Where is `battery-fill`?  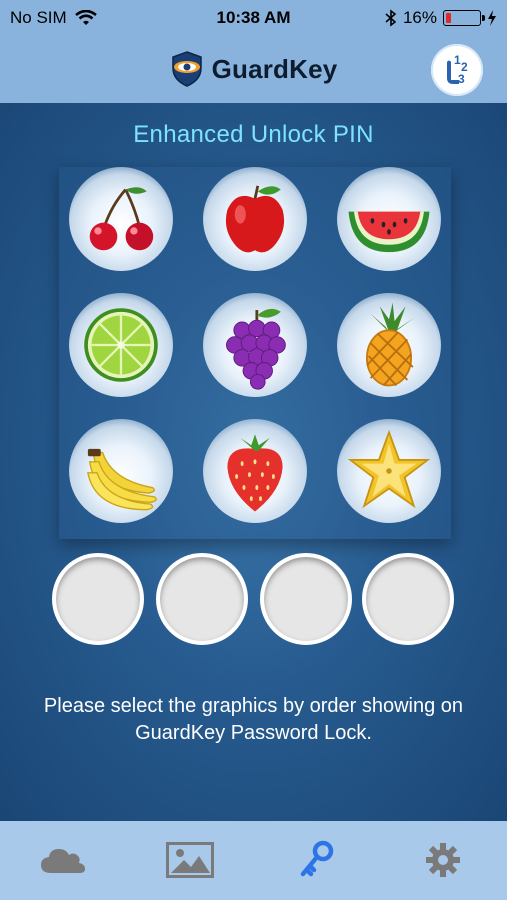
battery-fill is located at coordinates (448, 18).